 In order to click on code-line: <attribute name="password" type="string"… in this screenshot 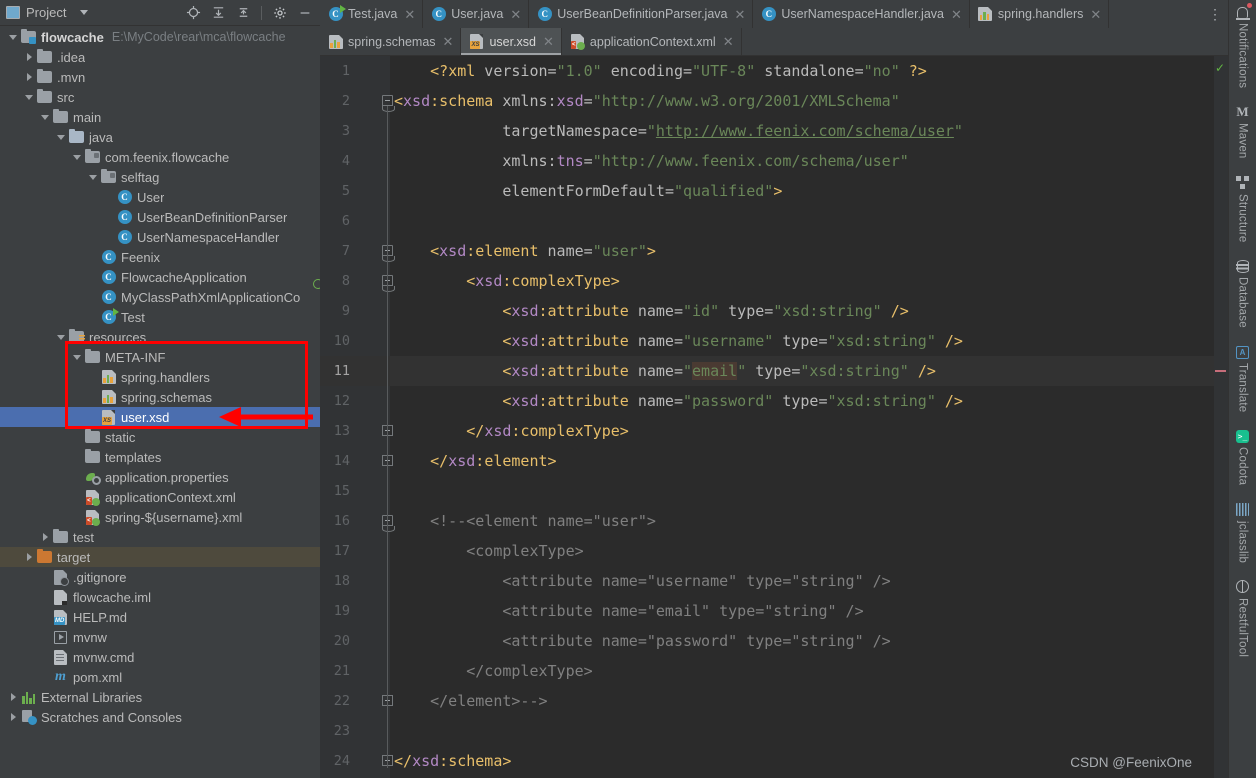, I will do `click(802, 641)`.